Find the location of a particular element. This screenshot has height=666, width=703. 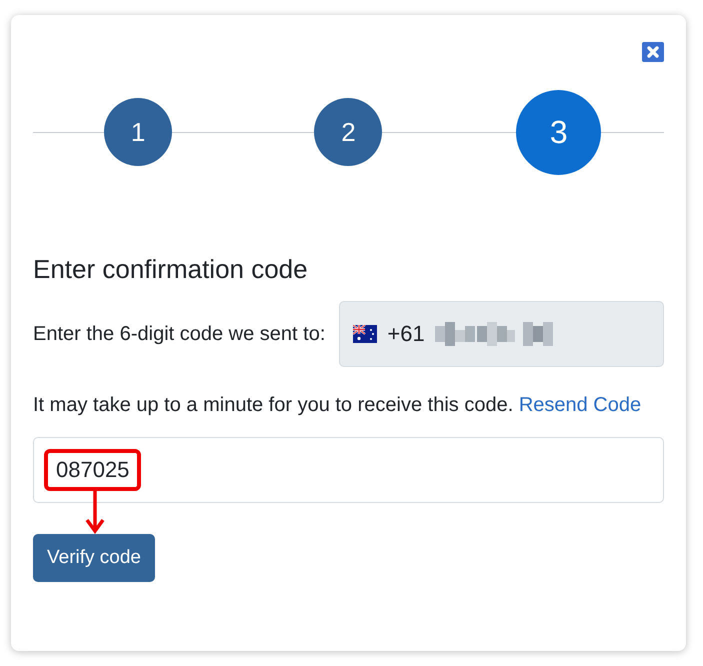

code-field: 087025 is located at coordinates (348, 470).